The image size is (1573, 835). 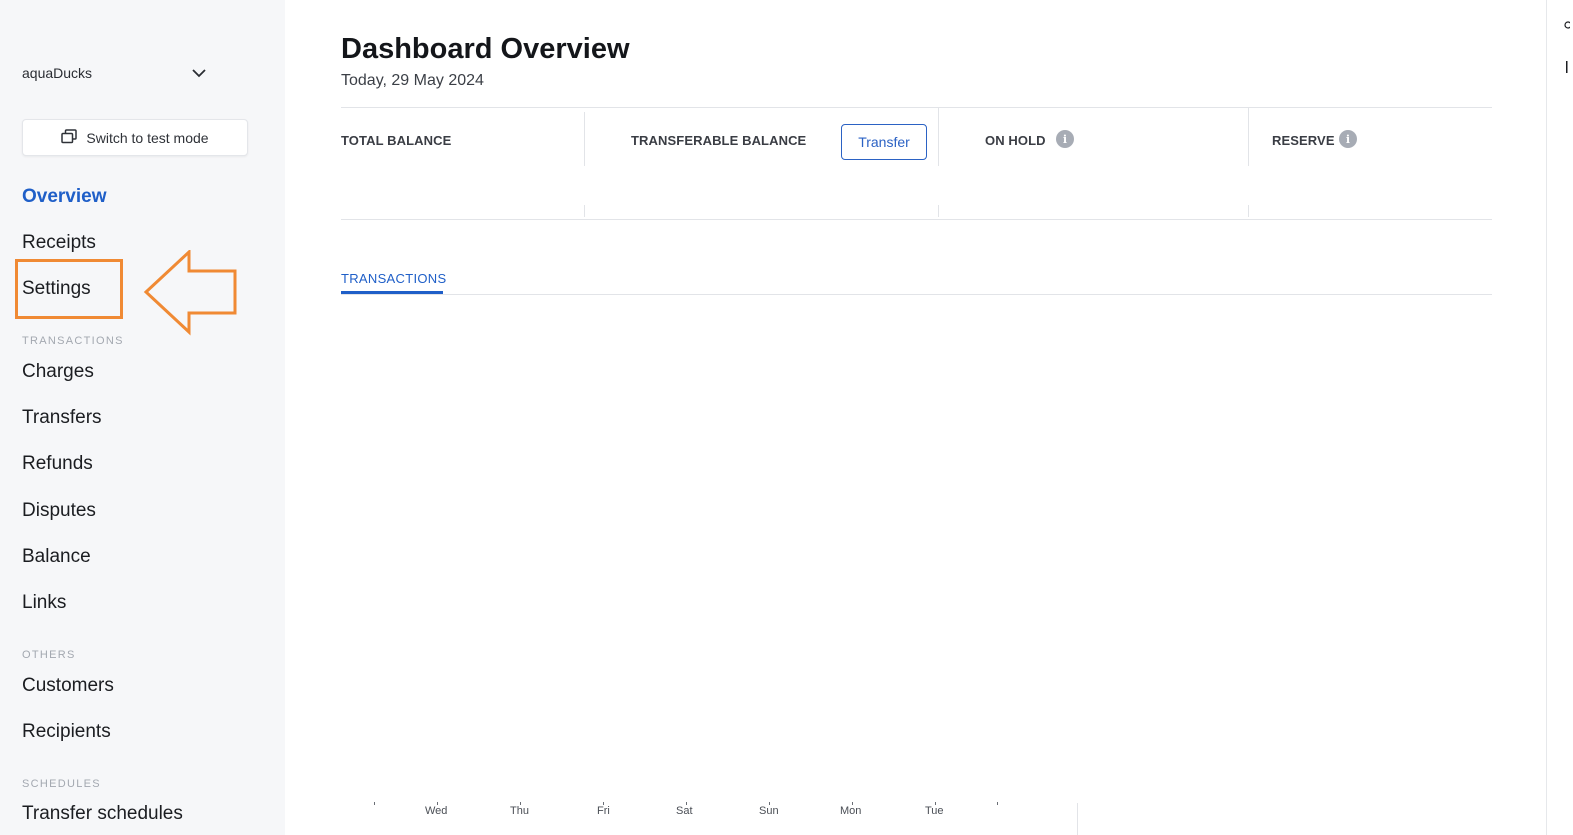 I want to click on cards-bottom-divider, so click(x=916, y=219).